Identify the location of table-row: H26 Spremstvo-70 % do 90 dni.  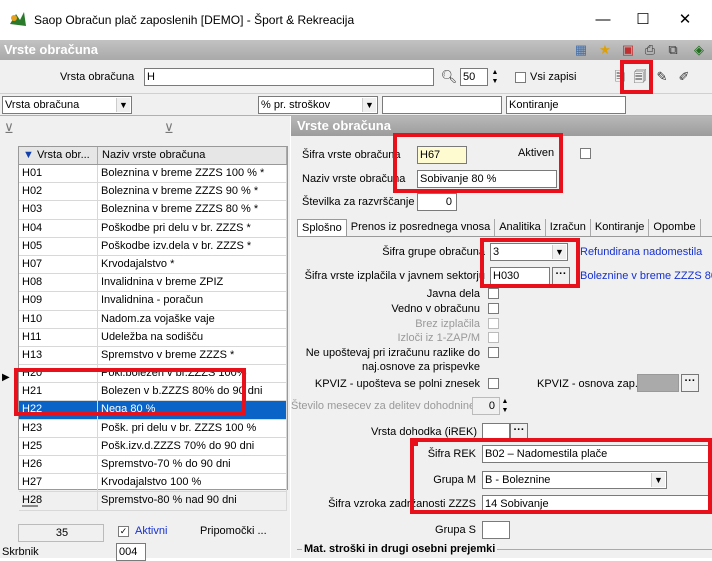
(153, 465).